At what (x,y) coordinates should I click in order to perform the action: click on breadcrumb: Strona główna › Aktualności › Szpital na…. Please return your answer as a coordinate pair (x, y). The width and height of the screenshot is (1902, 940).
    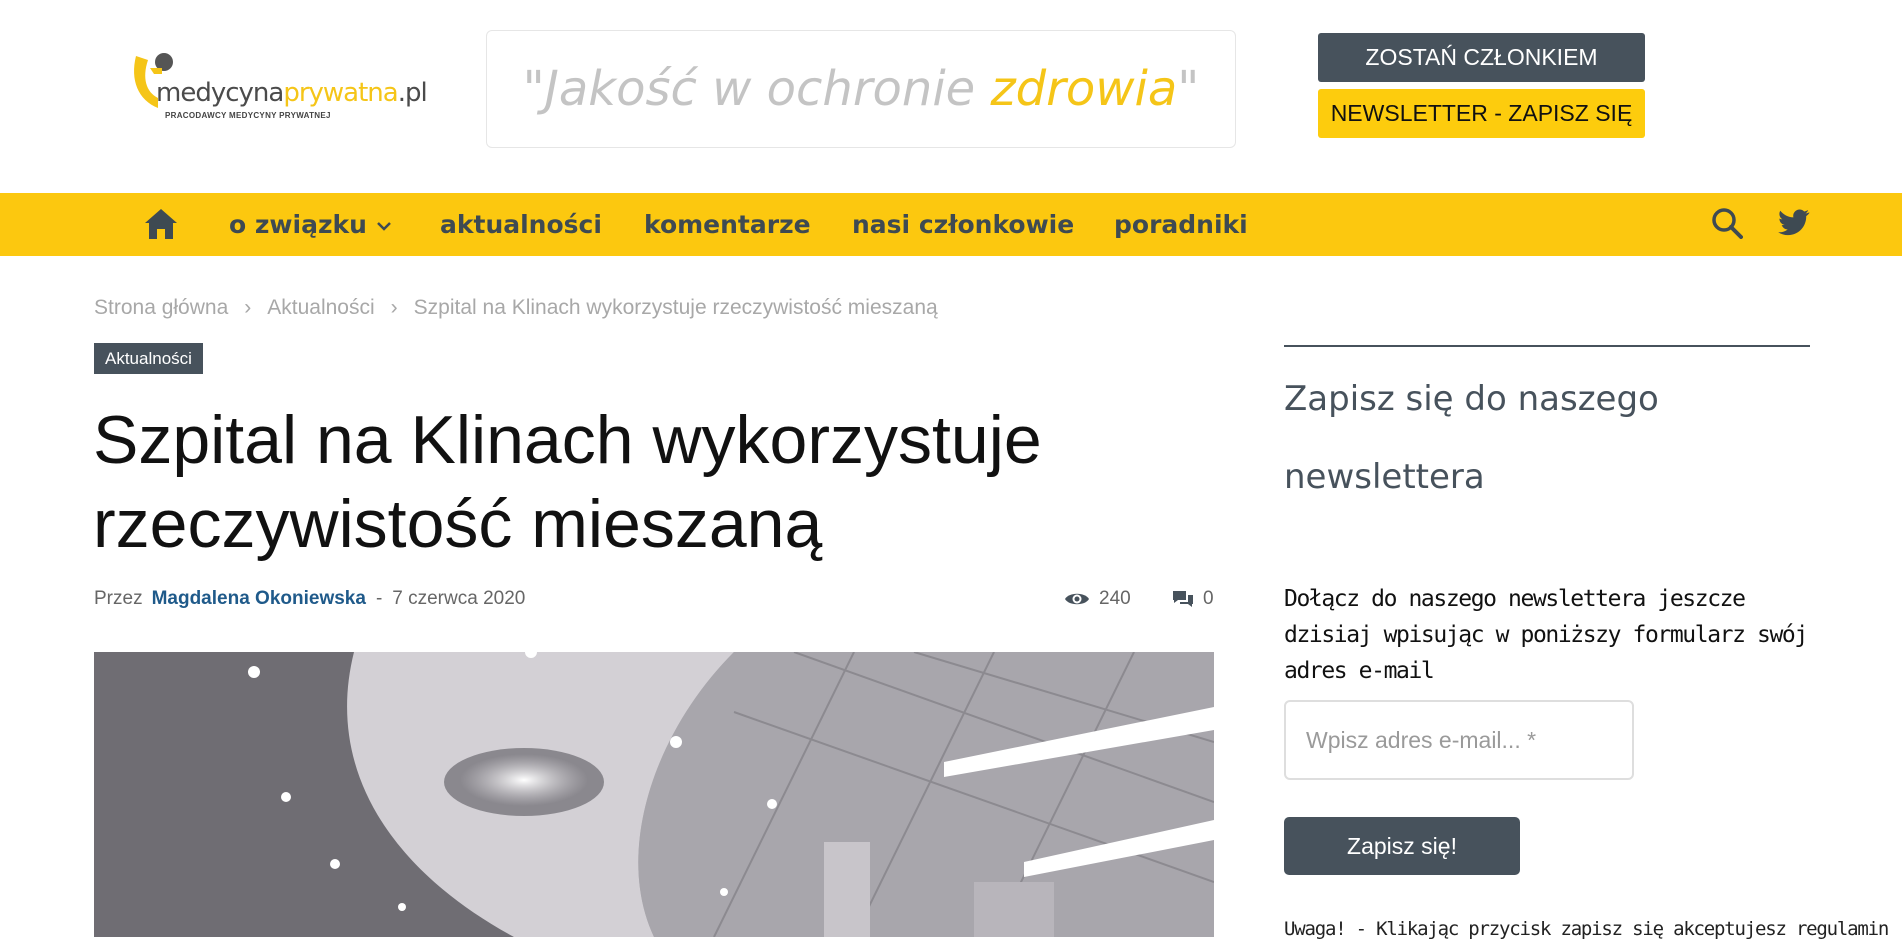
    Looking at the image, I should click on (516, 308).